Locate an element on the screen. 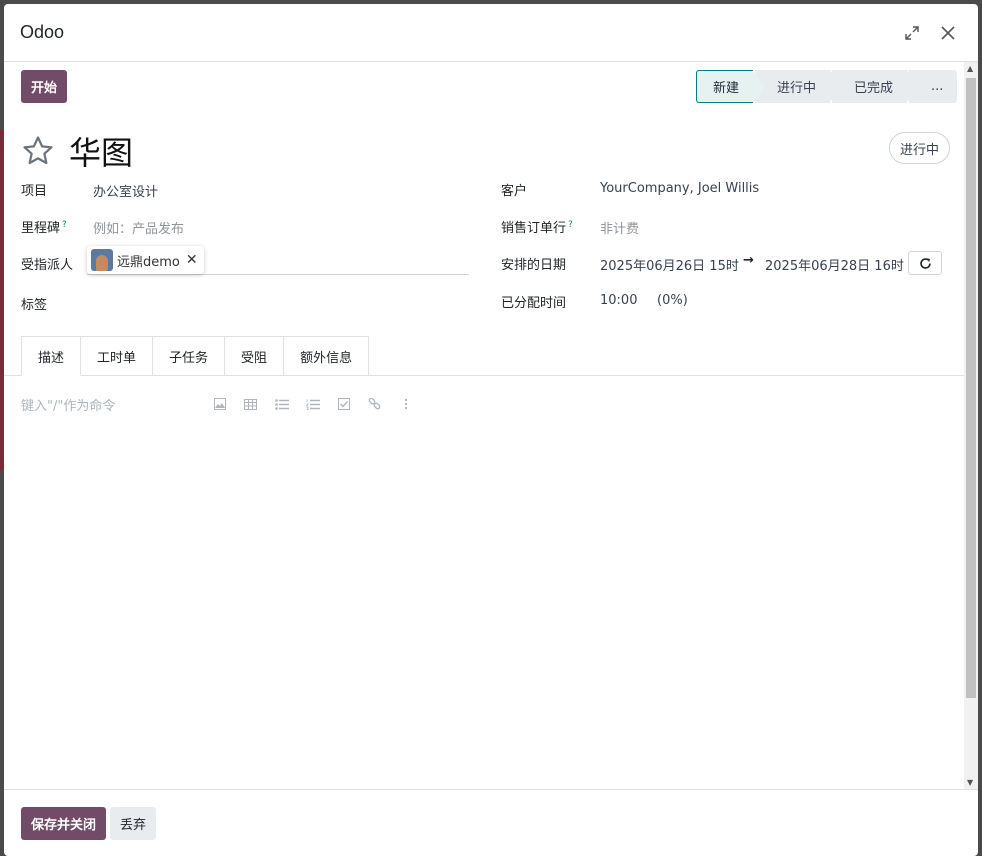 The width and height of the screenshot is (982, 856). bullet-list-icon is located at coordinates (281, 404).